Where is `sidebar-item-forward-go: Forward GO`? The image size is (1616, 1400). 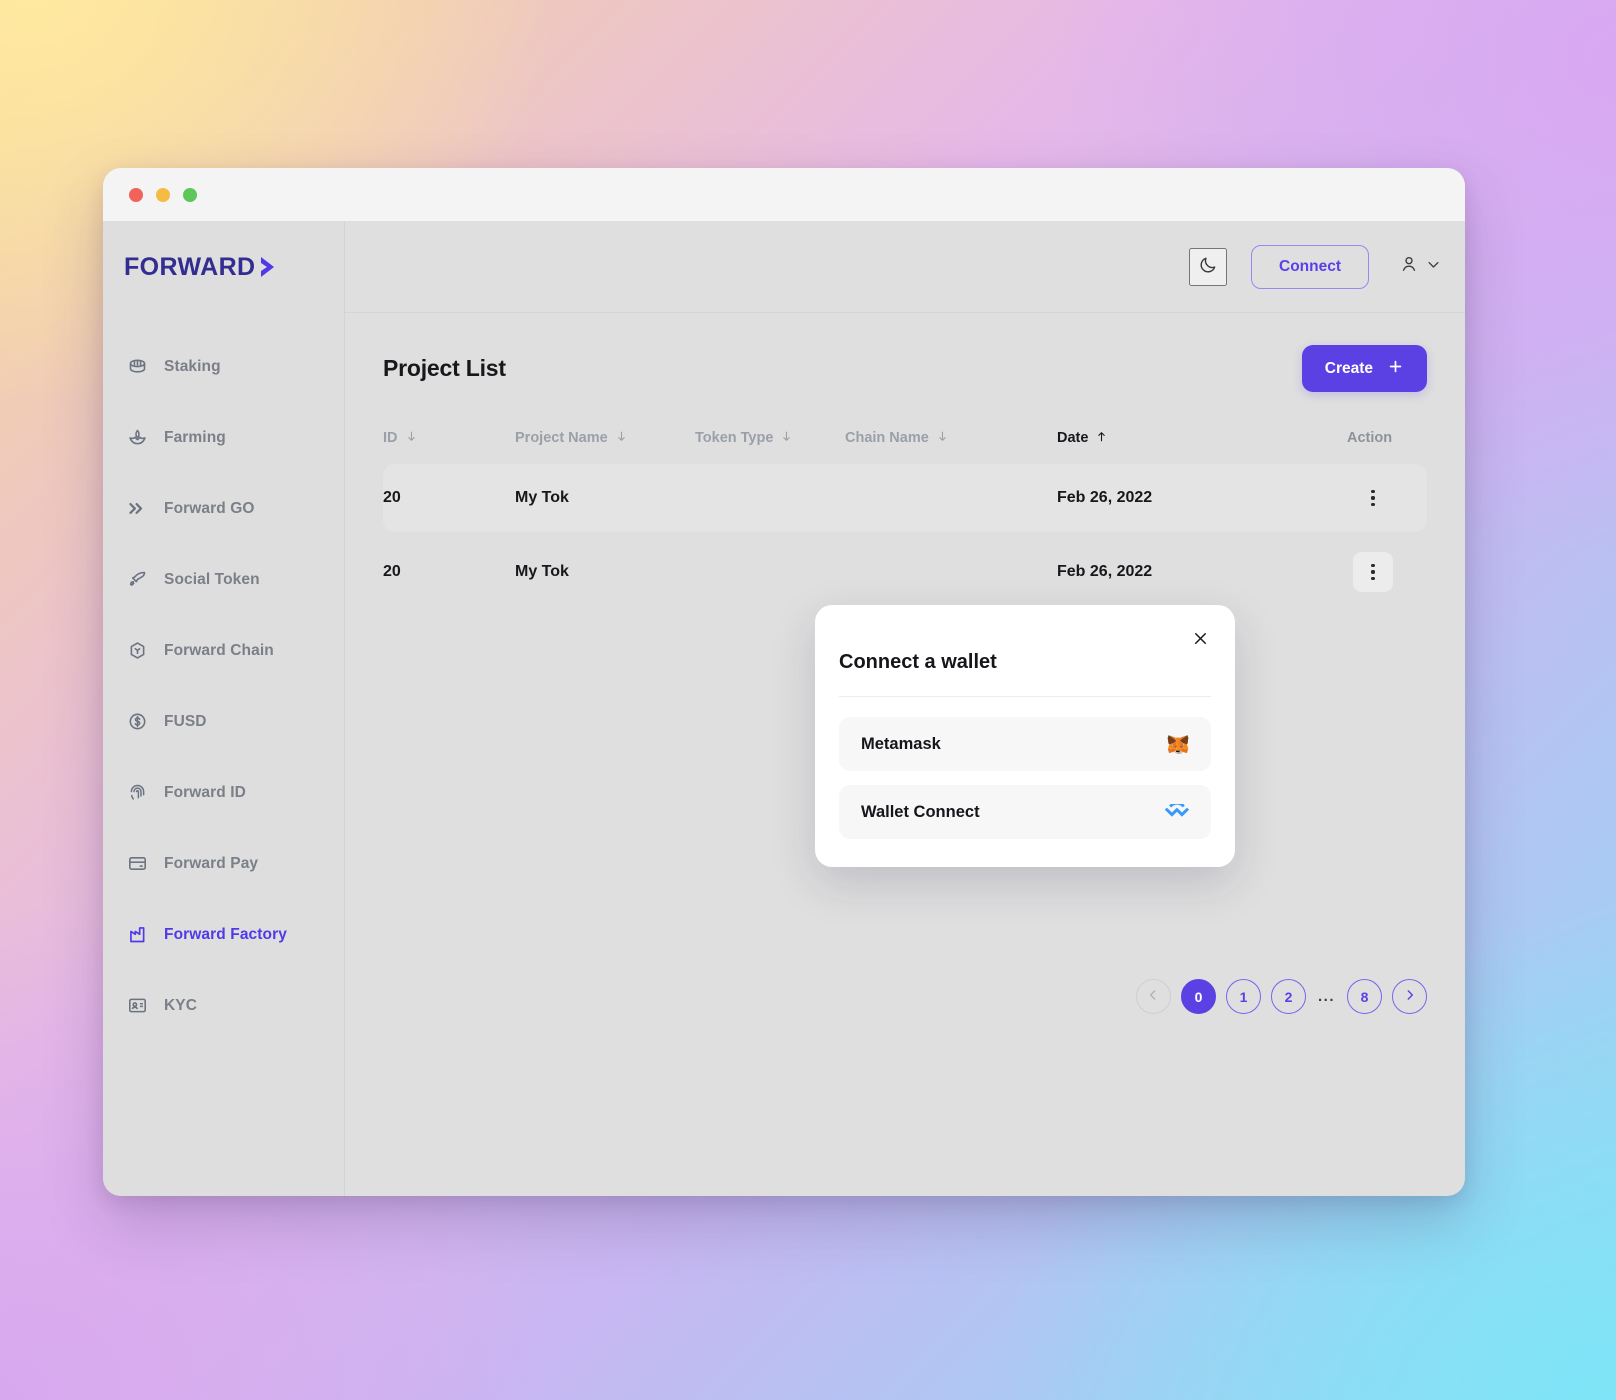
sidebar-item-forward-go: Forward GO is located at coordinates (223, 508).